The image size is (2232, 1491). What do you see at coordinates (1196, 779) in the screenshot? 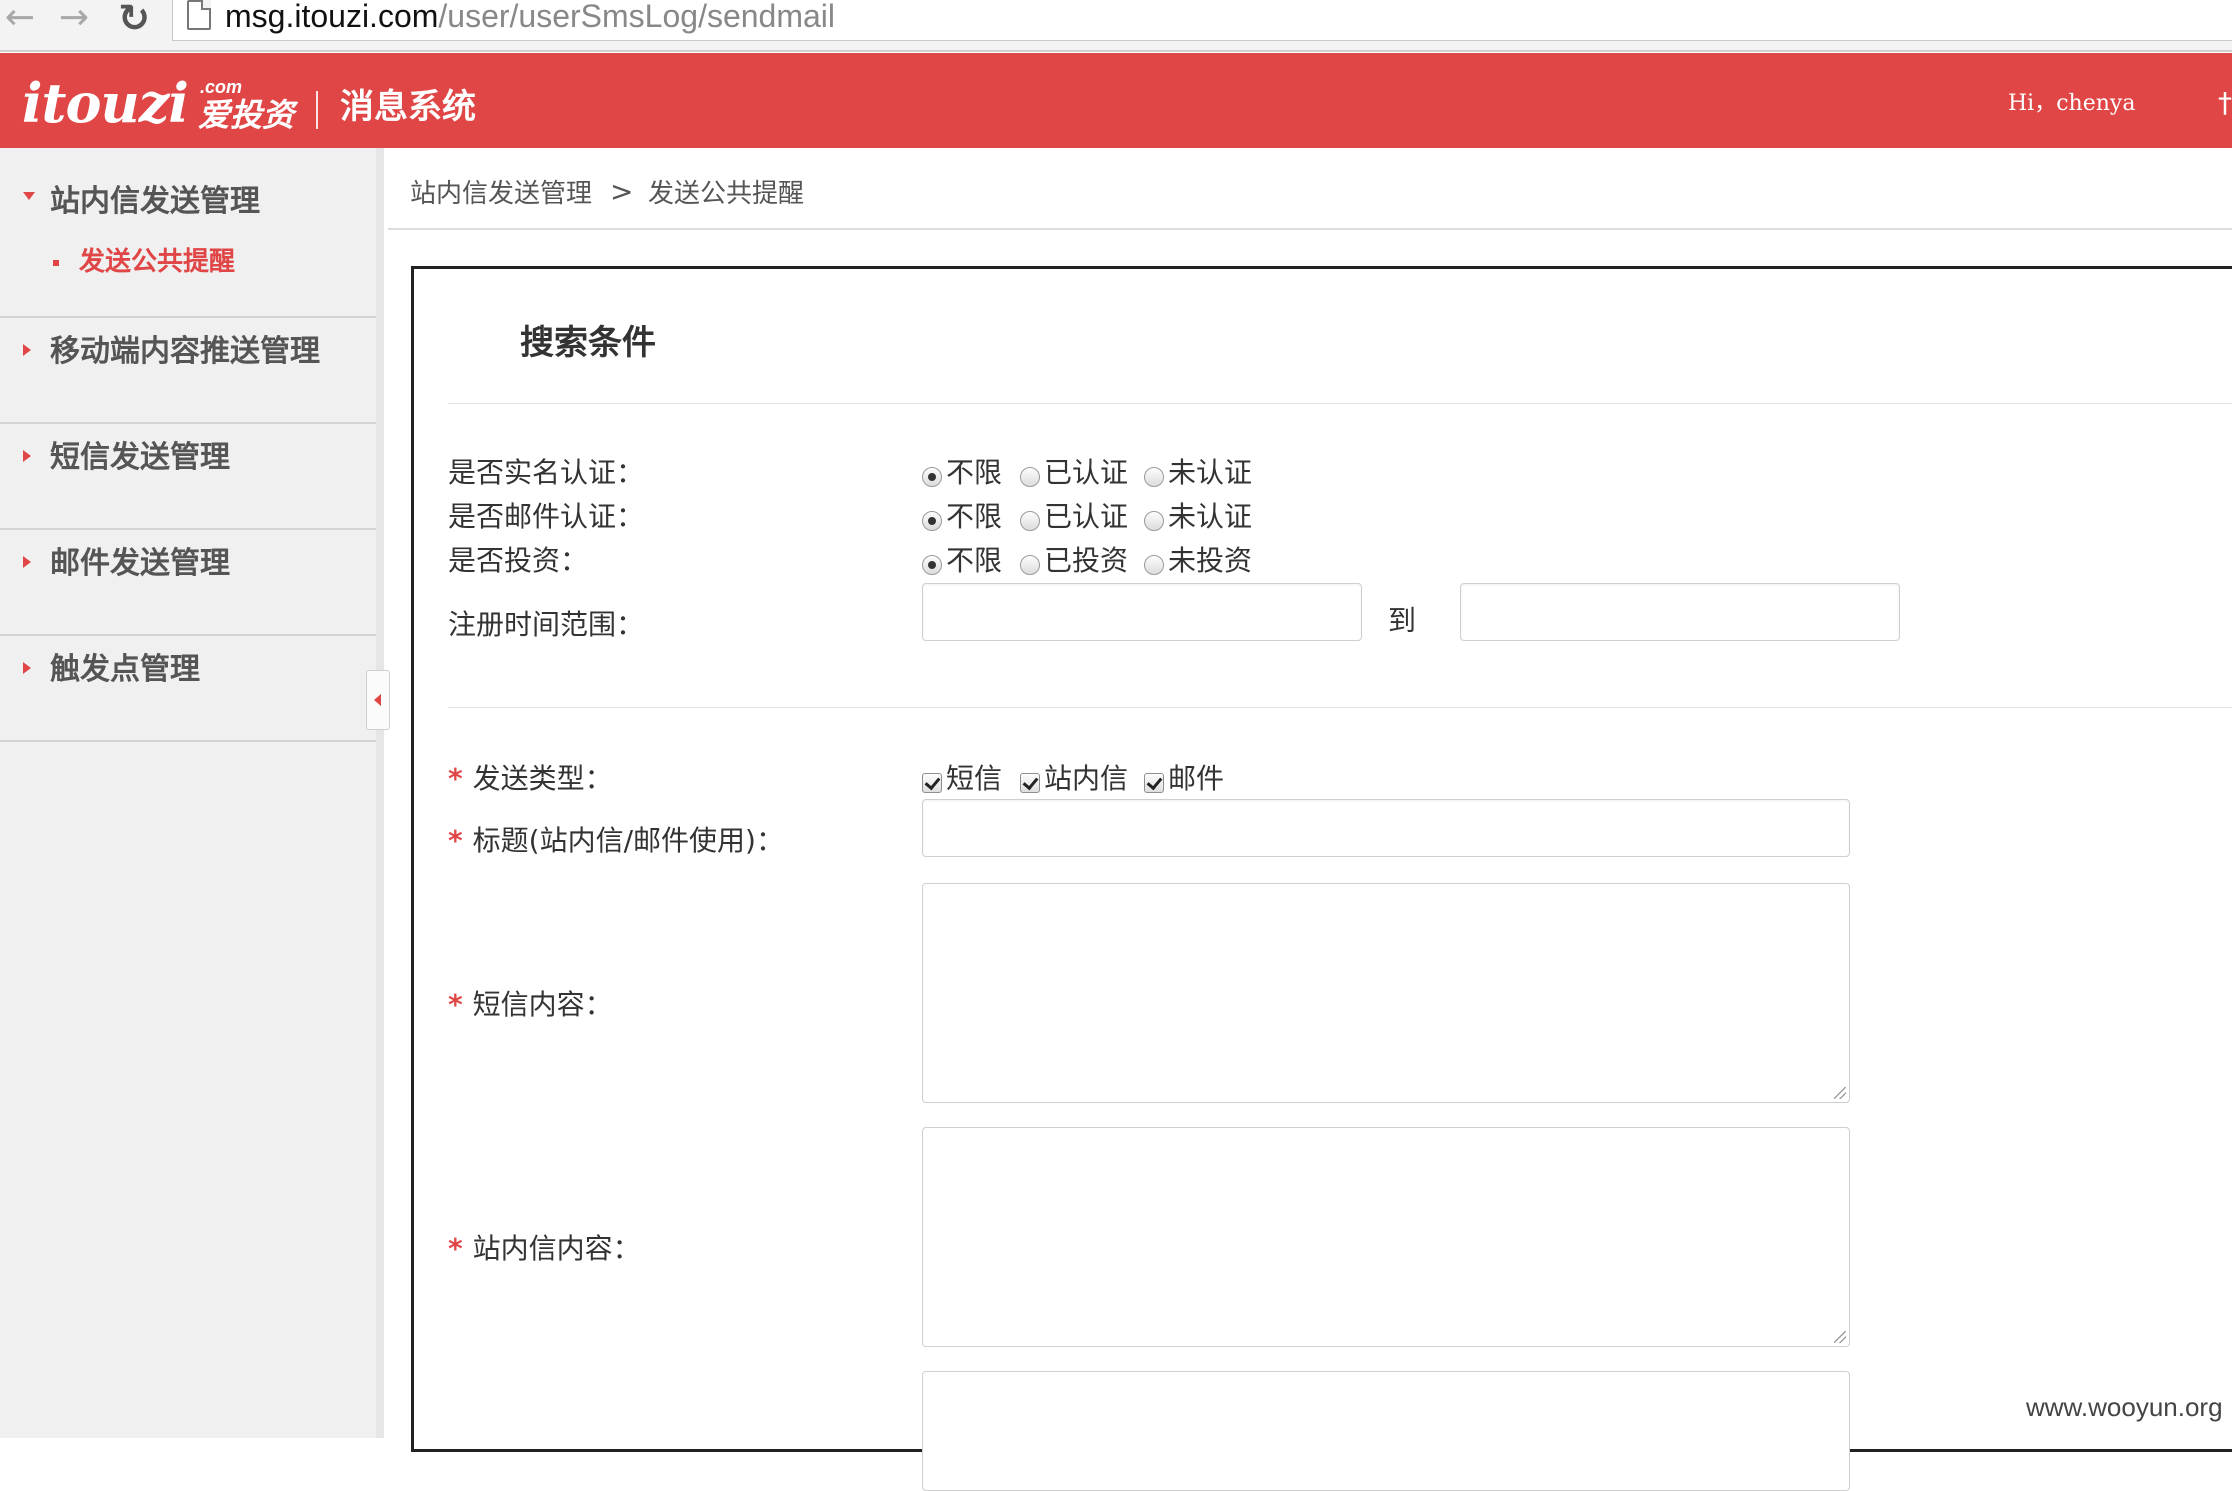
I see `send-type-email-label: 邮件` at bounding box center [1196, 779].